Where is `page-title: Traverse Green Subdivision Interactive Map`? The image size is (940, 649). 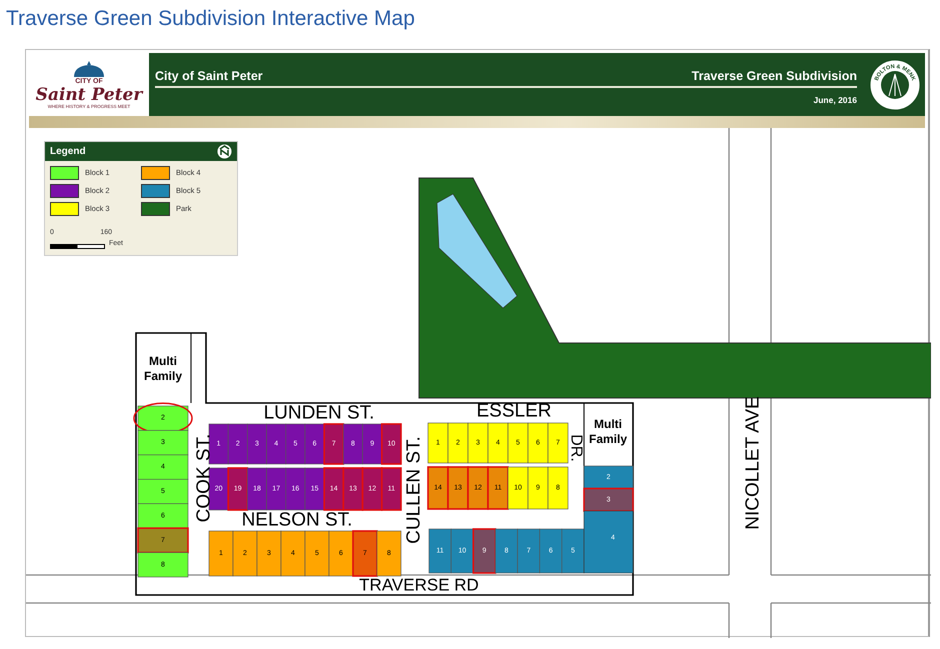
page-title: Traverse Green Subdivision Interactive Map is located at coordinates (210, 19).